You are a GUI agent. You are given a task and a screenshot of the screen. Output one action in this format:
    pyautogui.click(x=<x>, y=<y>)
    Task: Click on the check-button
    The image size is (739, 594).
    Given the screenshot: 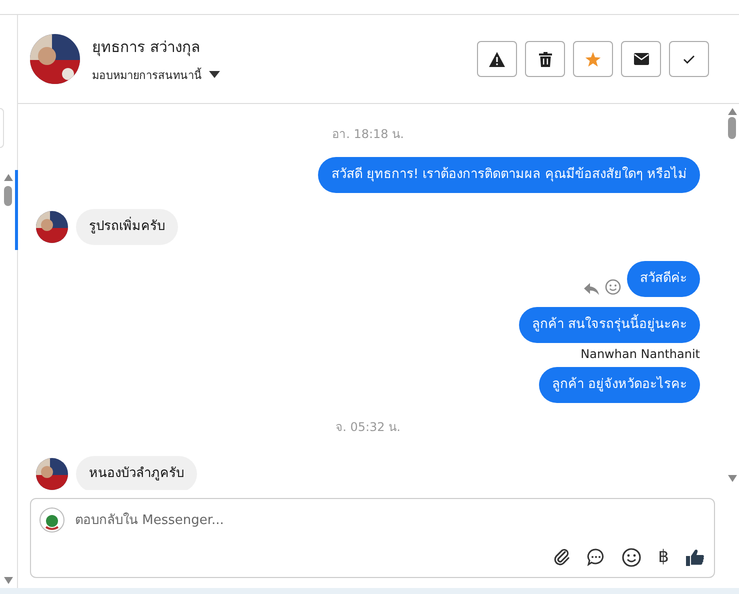 What is the action you would take?
    pyautogui.click(x=689, y=59)
    